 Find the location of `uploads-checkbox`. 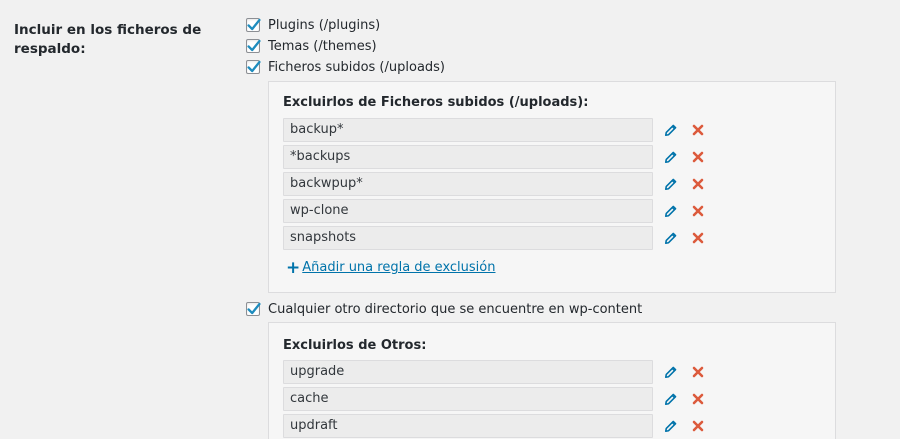

uploads-checkbox is located at coordinates (253, 67).